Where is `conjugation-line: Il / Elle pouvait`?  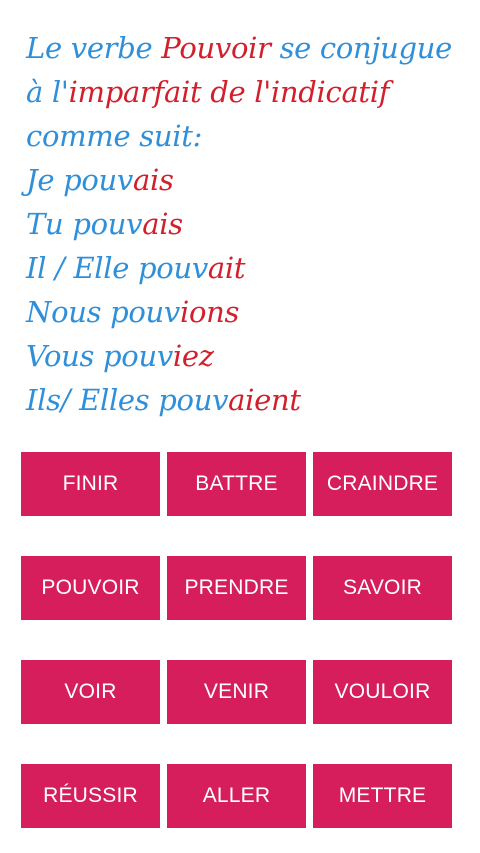
conjugation-line: Il / Elle pouvait is located at coordinates (246, 268).